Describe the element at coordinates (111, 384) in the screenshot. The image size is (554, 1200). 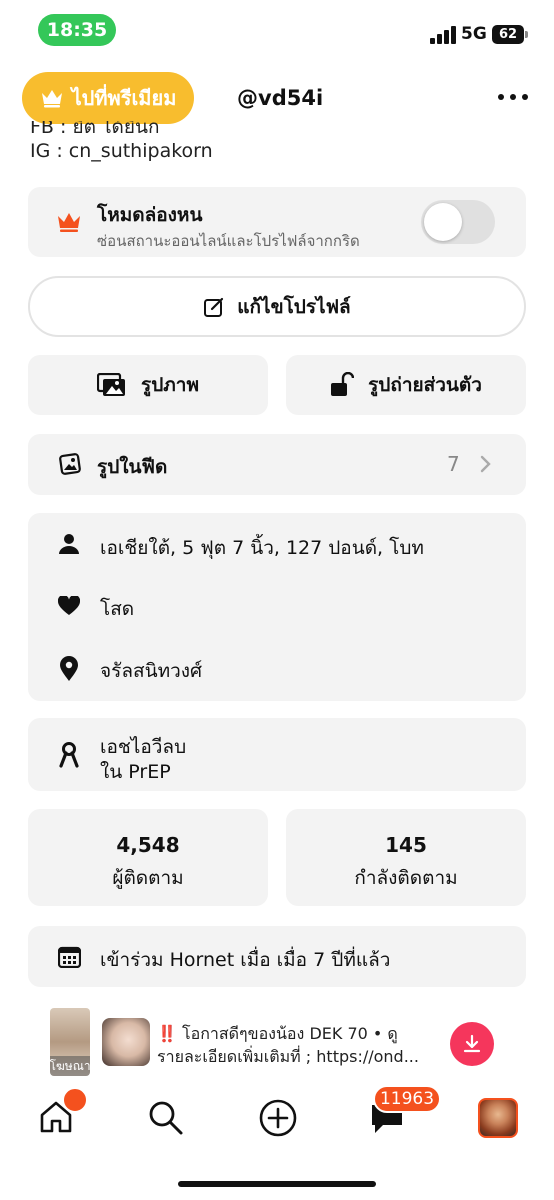
I see `photos-icon` at that location.